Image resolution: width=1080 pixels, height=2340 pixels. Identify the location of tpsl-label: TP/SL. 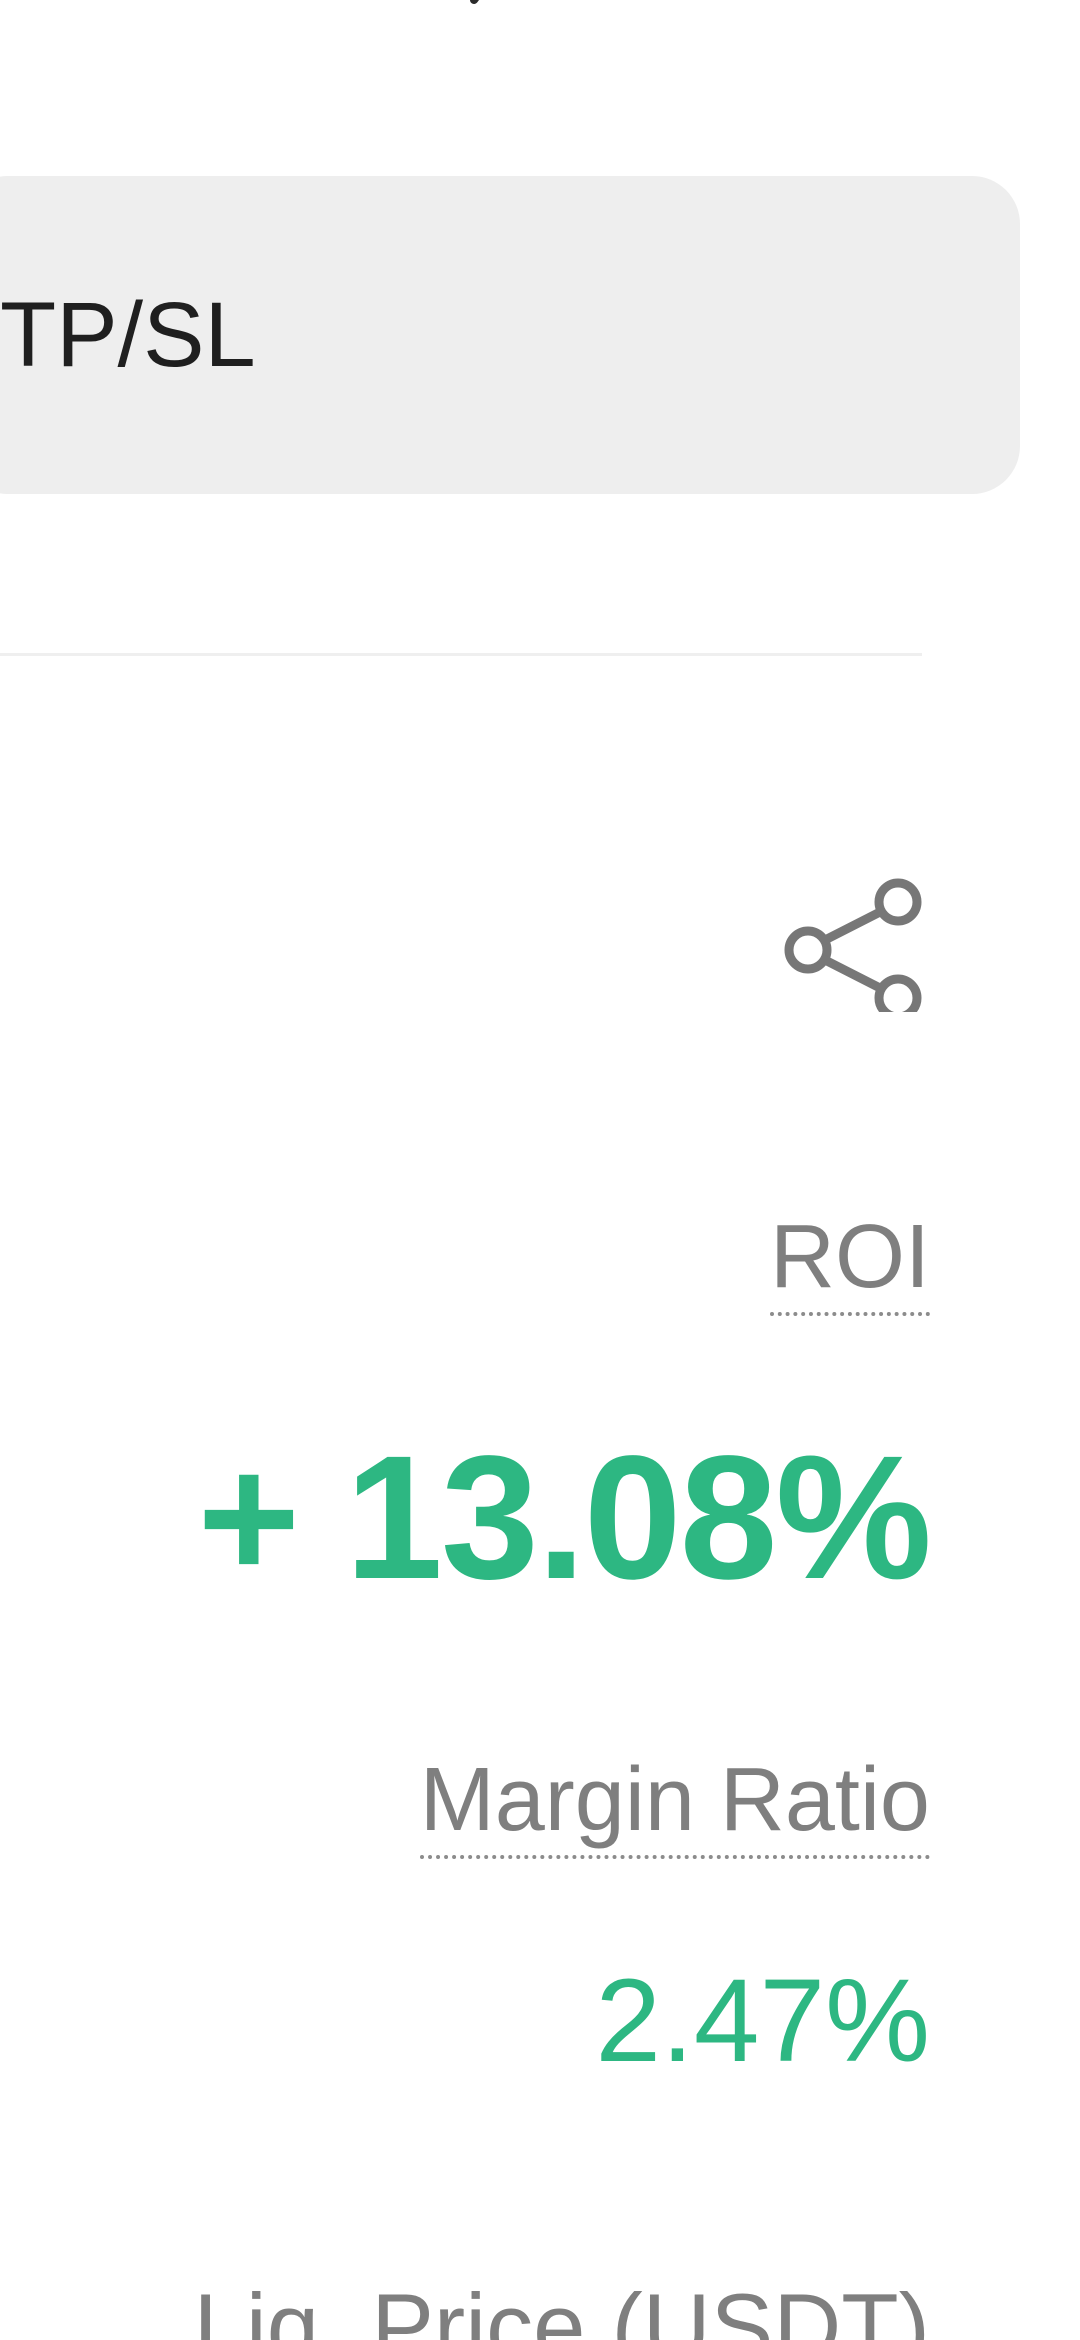
(128, 335).